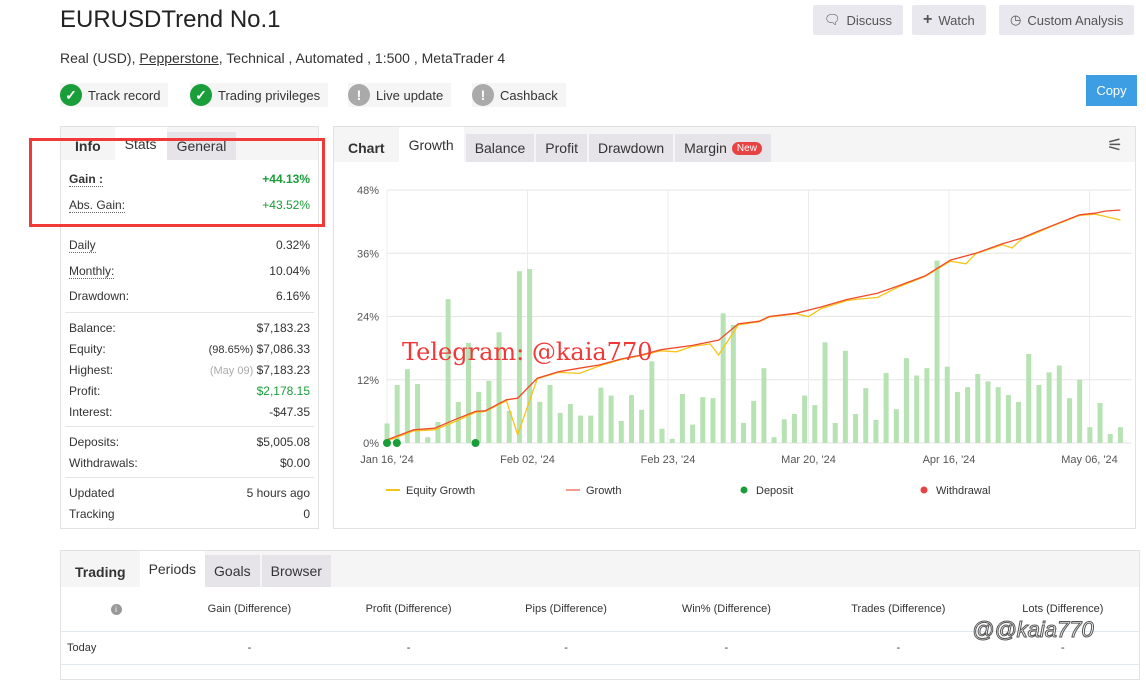 The height and width of the screenshot is (680, 1146). I want to click on clock-icon: ◷, so click(1016, 19).